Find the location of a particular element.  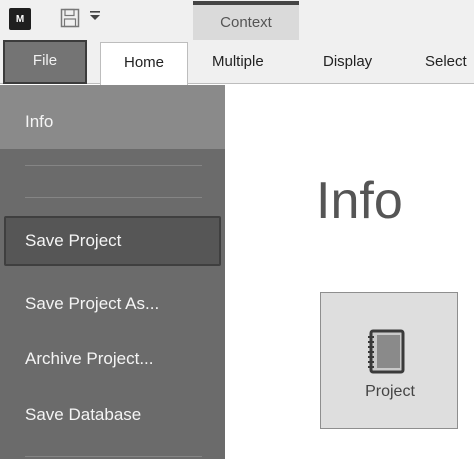

tab-display: Display is located at coordinates (347, 62).